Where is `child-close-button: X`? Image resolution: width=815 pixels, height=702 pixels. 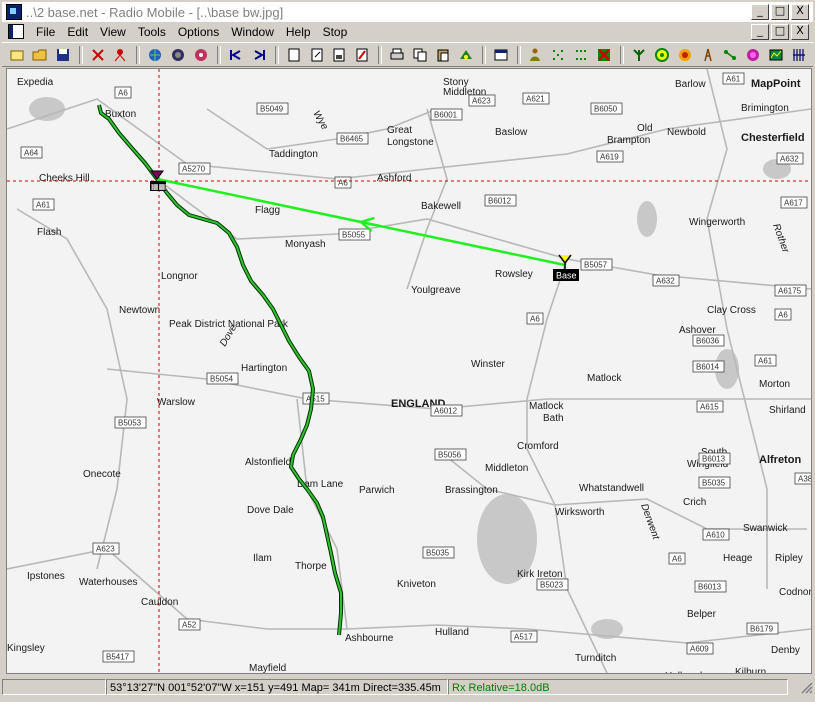
child-close-button: X is located at coordinates (800, 31).